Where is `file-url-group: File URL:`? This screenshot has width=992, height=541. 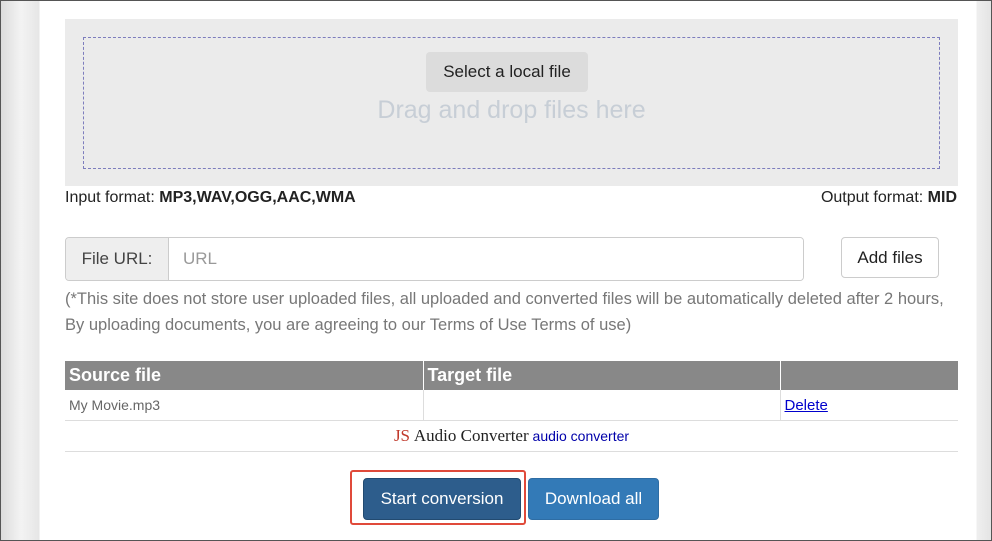
file-url-group: File URL: is located at coordinates (434, 259).